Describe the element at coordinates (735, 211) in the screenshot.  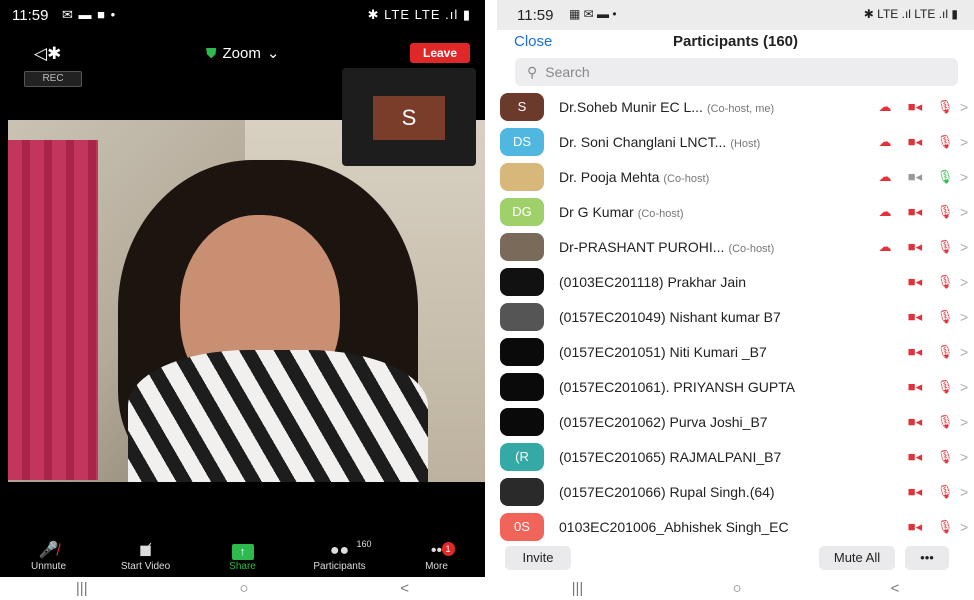
I see `participant-row: DG Dr G Kumar (Co-host) ☁ ■◂ 🎙 >` at that location.